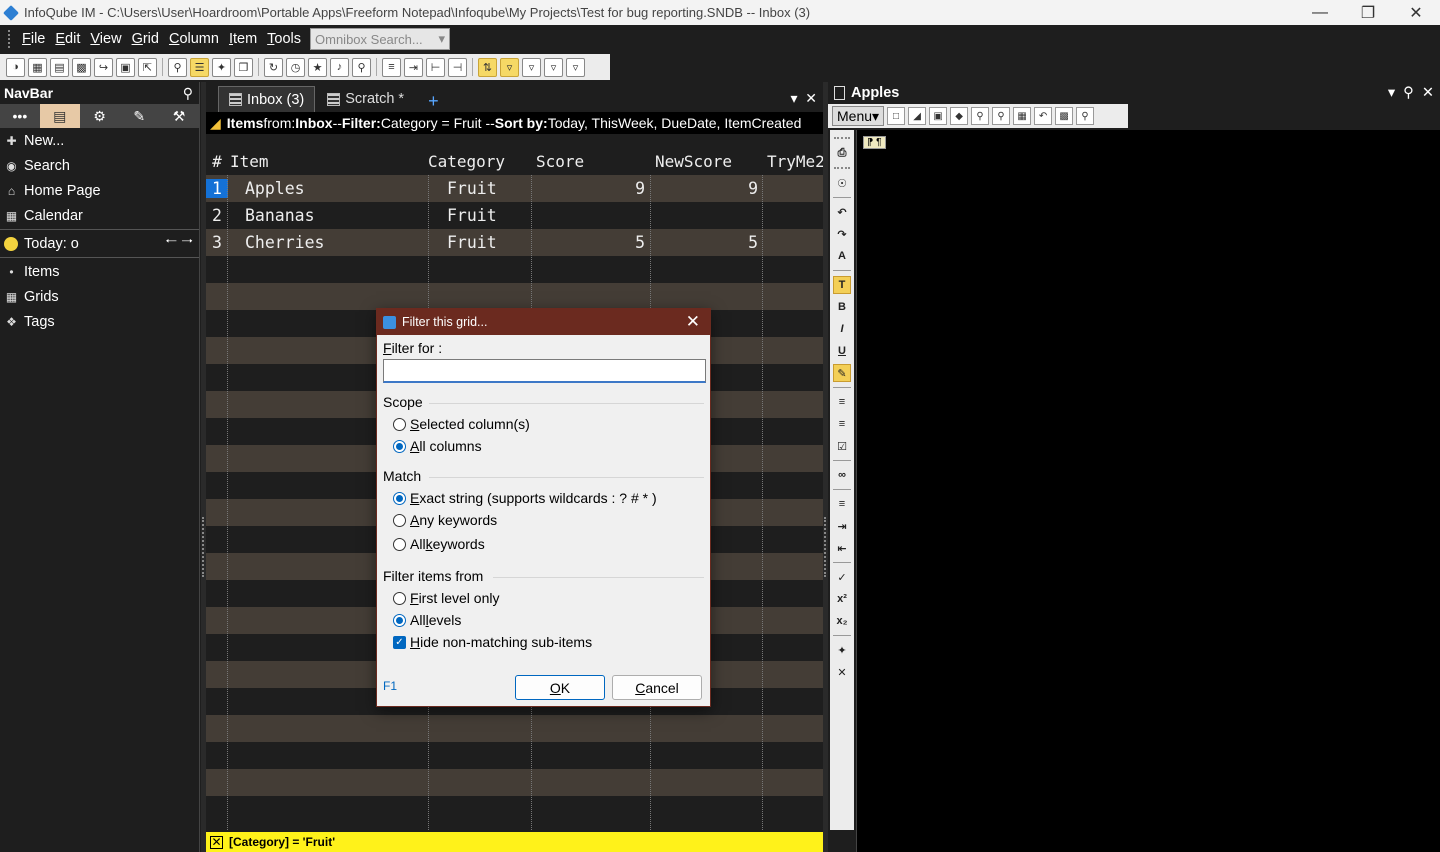  I want to click on outdent-icon: ⇤, so click(842, 548).